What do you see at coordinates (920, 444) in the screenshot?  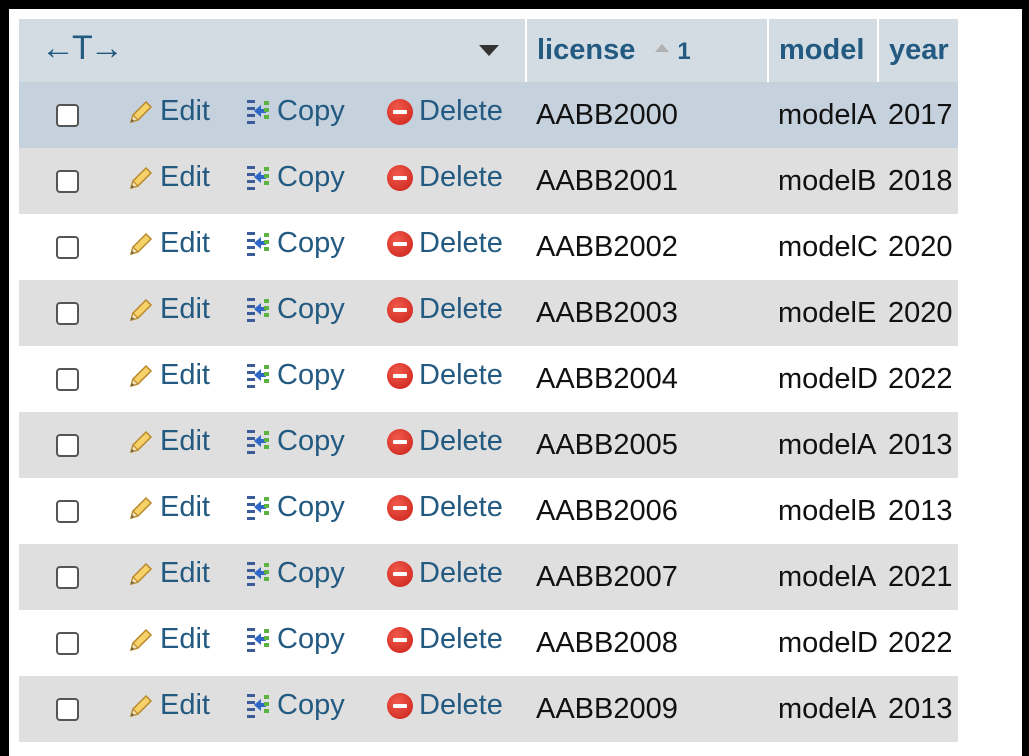 I see `cell-year: 2013` at bounding box center [920, 444].